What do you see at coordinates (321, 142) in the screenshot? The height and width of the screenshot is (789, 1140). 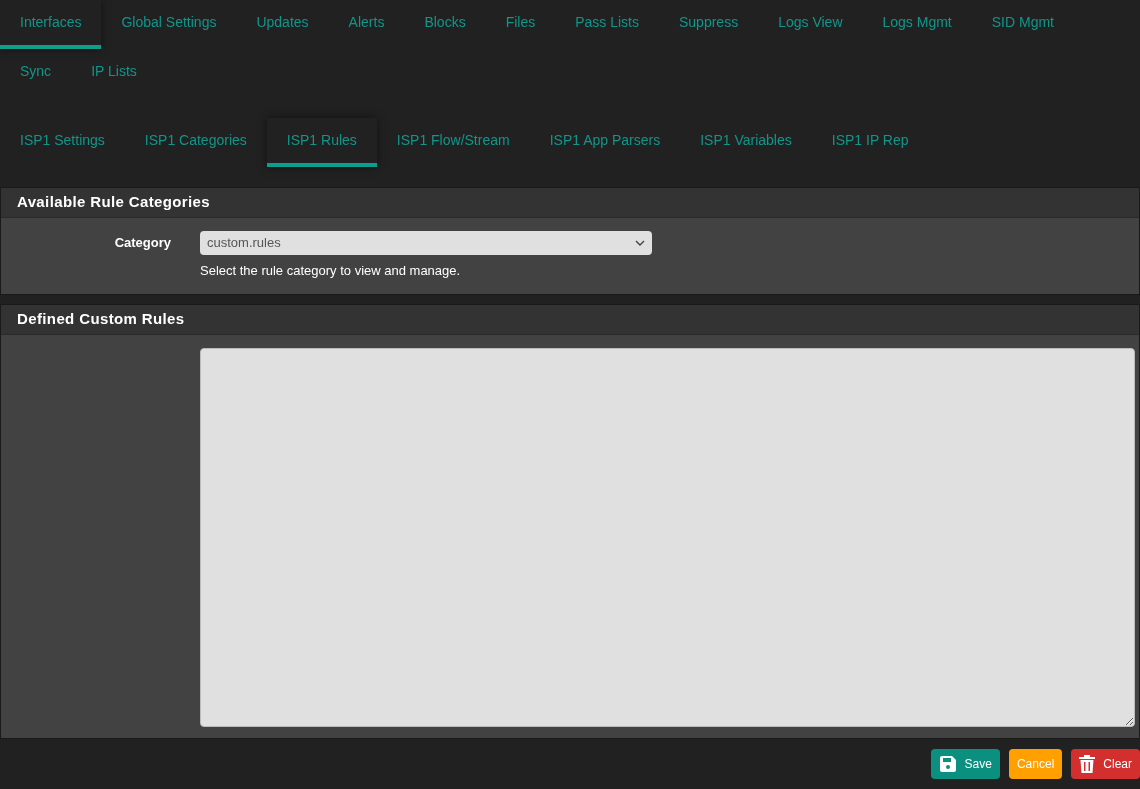 I see `tab: ISP1 Rules` at bounding box center [321, 142].